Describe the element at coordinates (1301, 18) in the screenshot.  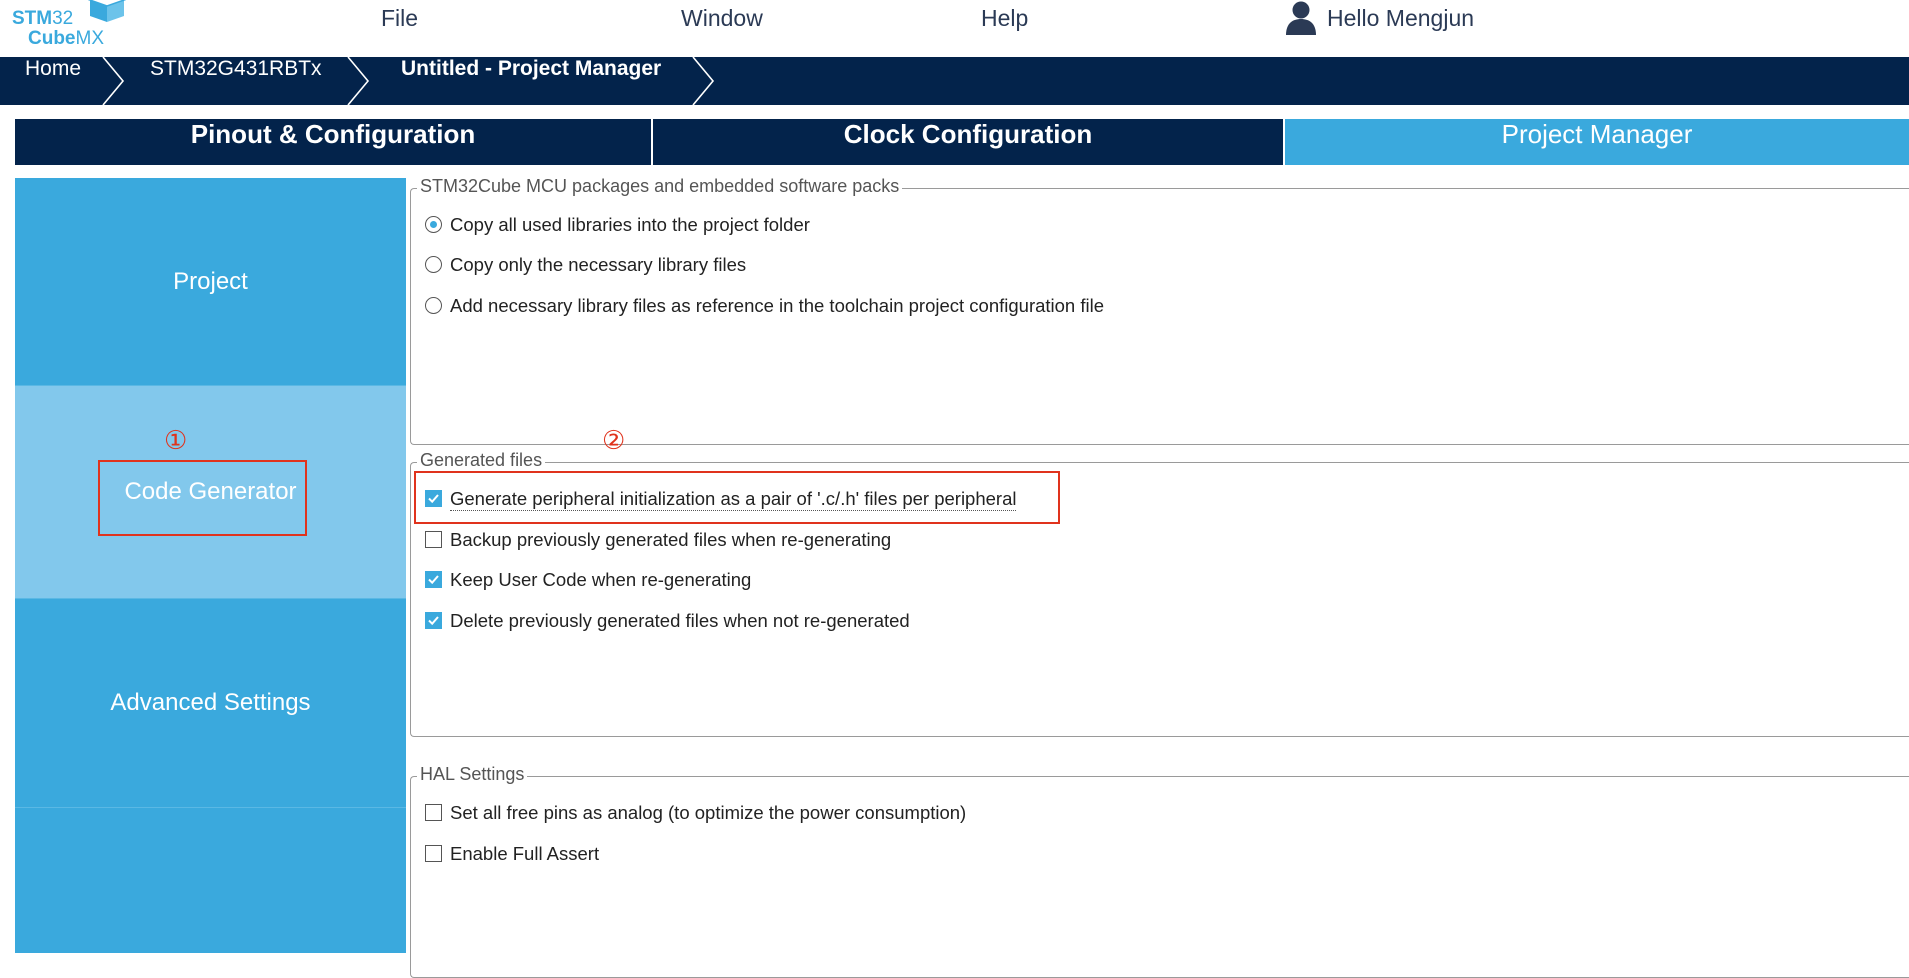
I see `user-icon` at that location.